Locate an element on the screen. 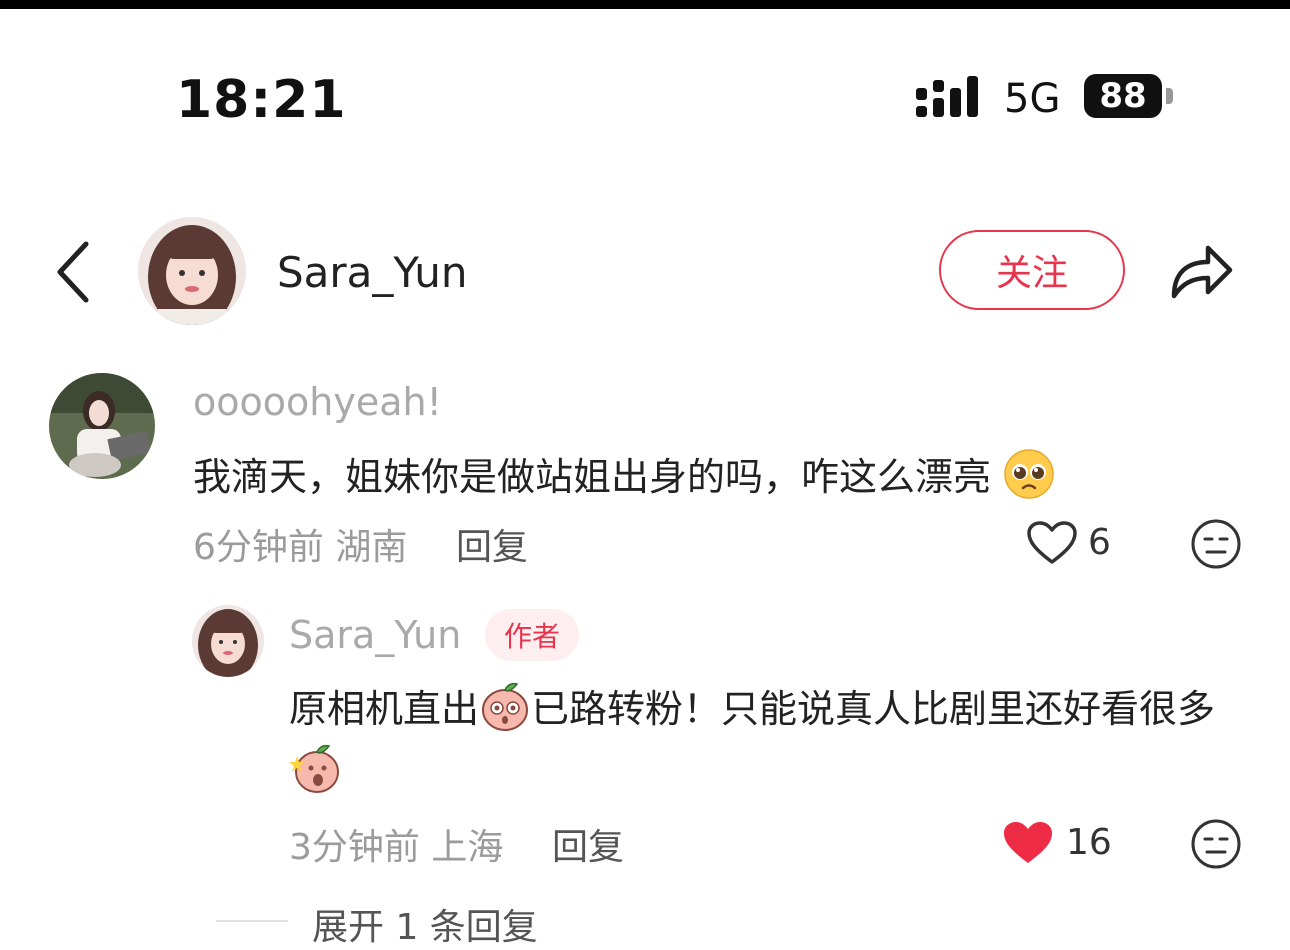  pleading-face-emoji is located at coordinates (1029, 474).